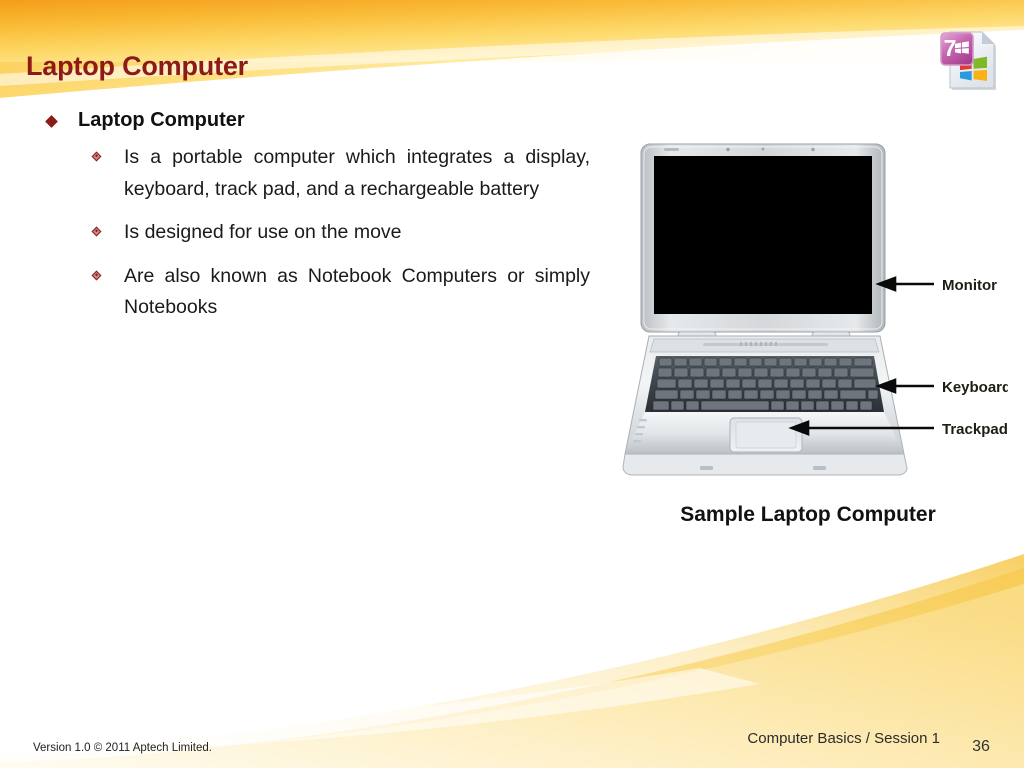  Describe the element at coordinates (51, 121) in the screenshot. I see `filled-diamond-bullet-icon` at that location.